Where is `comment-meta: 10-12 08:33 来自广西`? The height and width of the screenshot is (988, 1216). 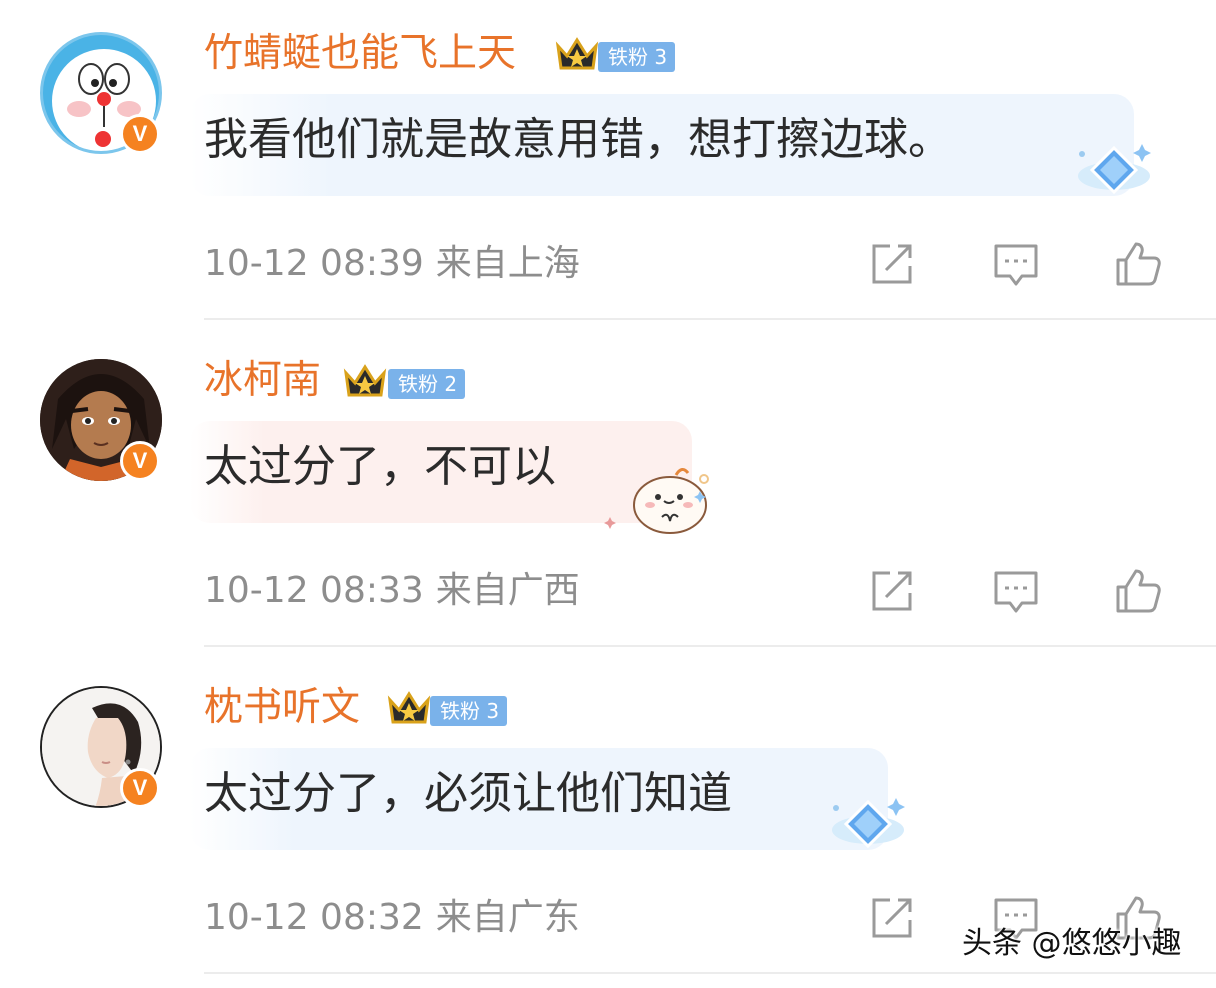
comment-meta: 10-12 08:33 来自广西 is located at coordinates (392, 591).